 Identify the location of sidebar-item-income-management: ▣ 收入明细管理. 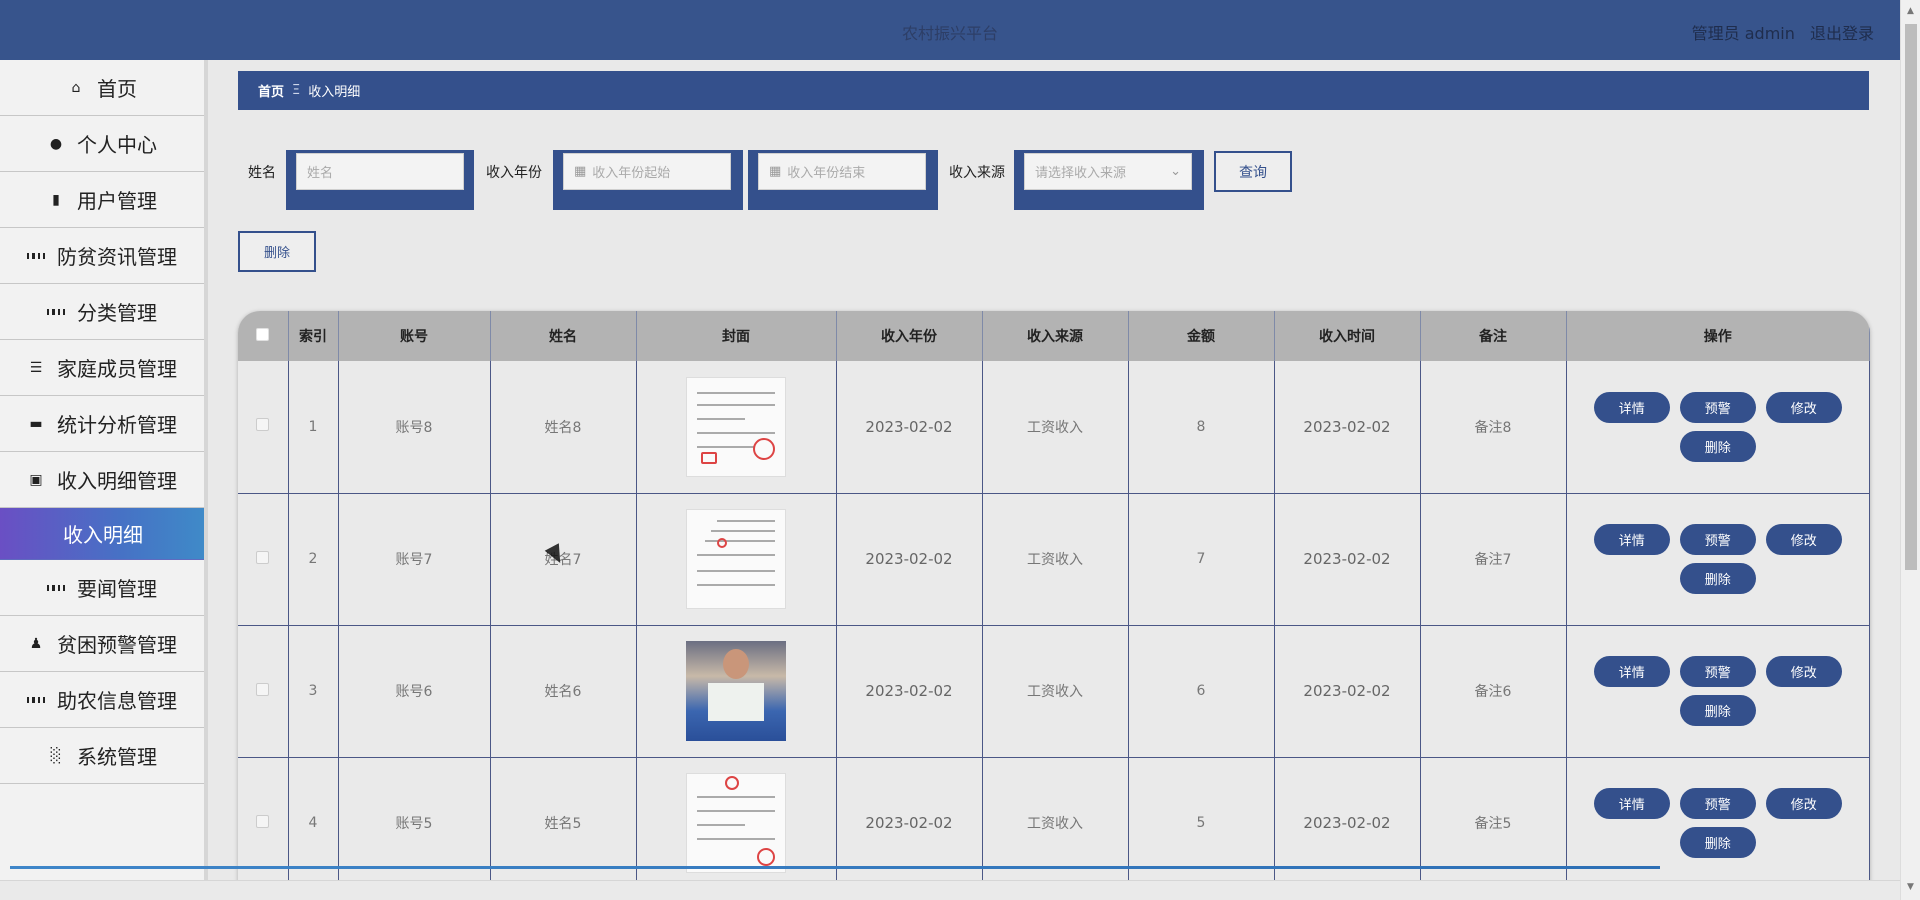
(102, 480).